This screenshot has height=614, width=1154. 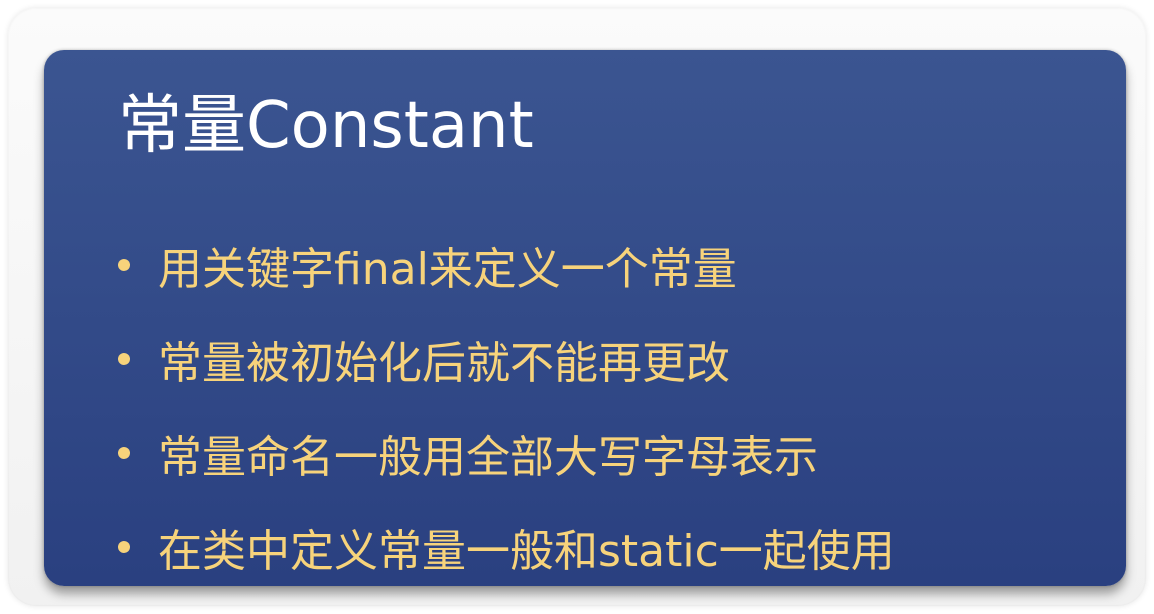 What do you see at coordinates (447, 269) in the screenshot?
I see `bullet-text: 用关键字final来定义一个常量` at bounding box center [447, 269].